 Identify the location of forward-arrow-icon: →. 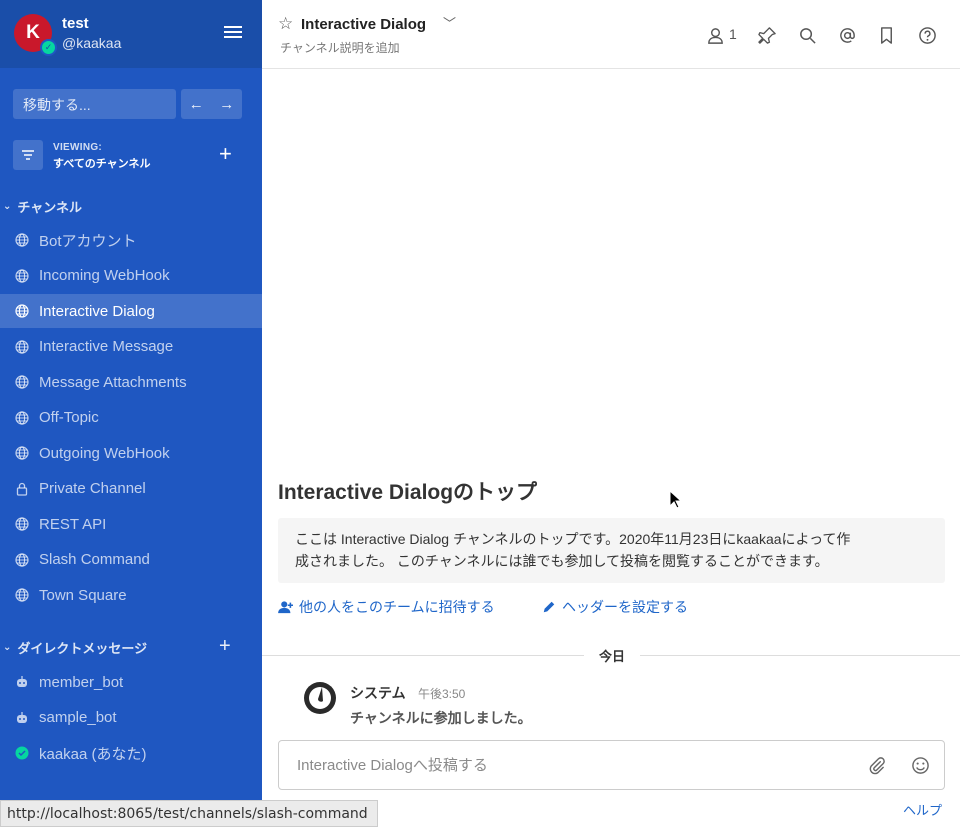
(227, 104).